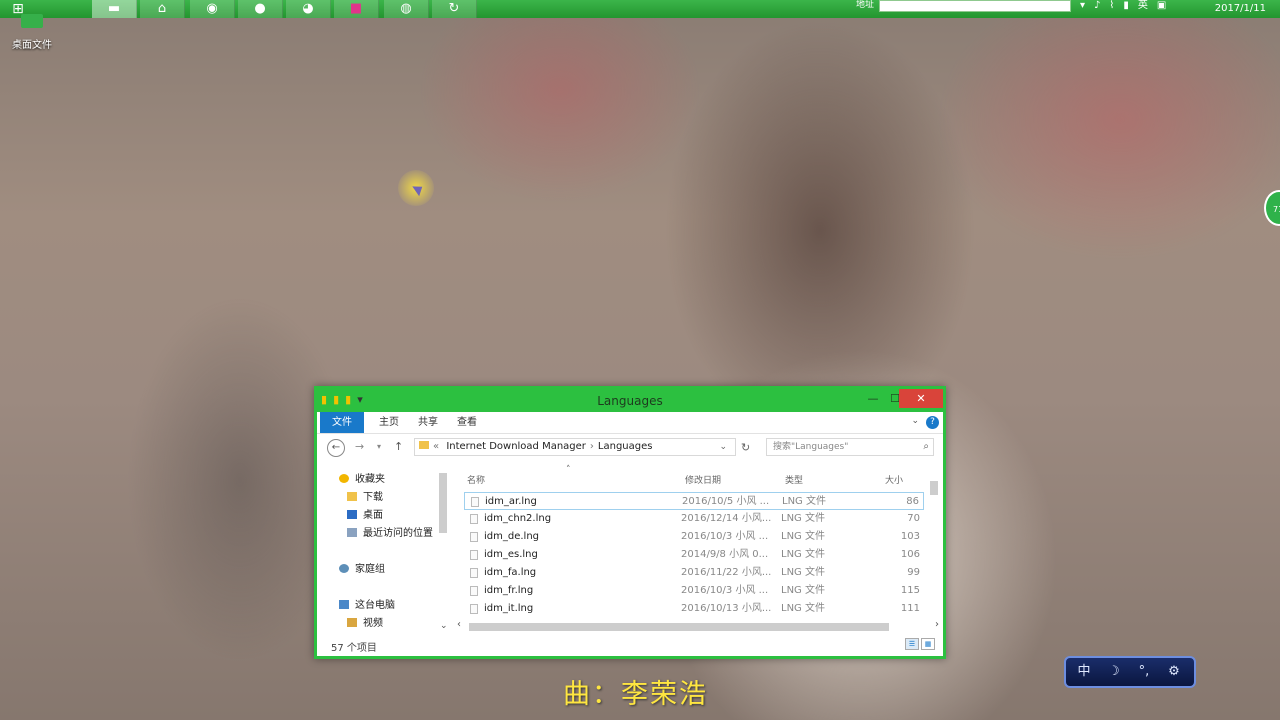  Describe the element at coordinates (932, 422) in the screenshot. I see `help-icon: ?` at that location.